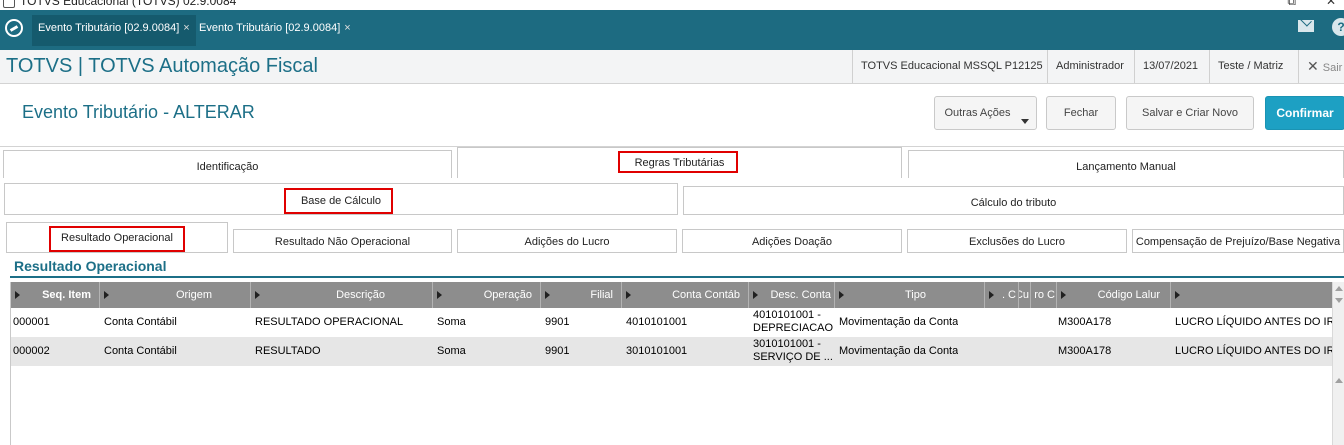 This screenshot has width=1344, height=445. What do you see at coordinates (557, 351) in the screenshot?
I see `cell-filial: 9901` at bounding box center [557, 351].